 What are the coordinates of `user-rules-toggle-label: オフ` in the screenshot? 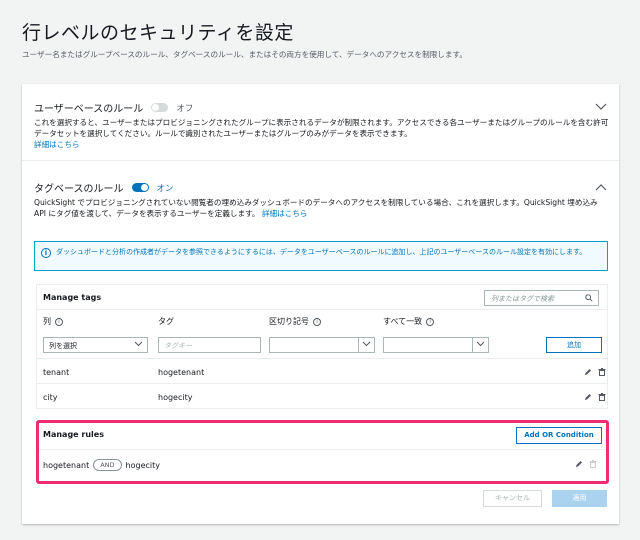 It's located at (185, 108).